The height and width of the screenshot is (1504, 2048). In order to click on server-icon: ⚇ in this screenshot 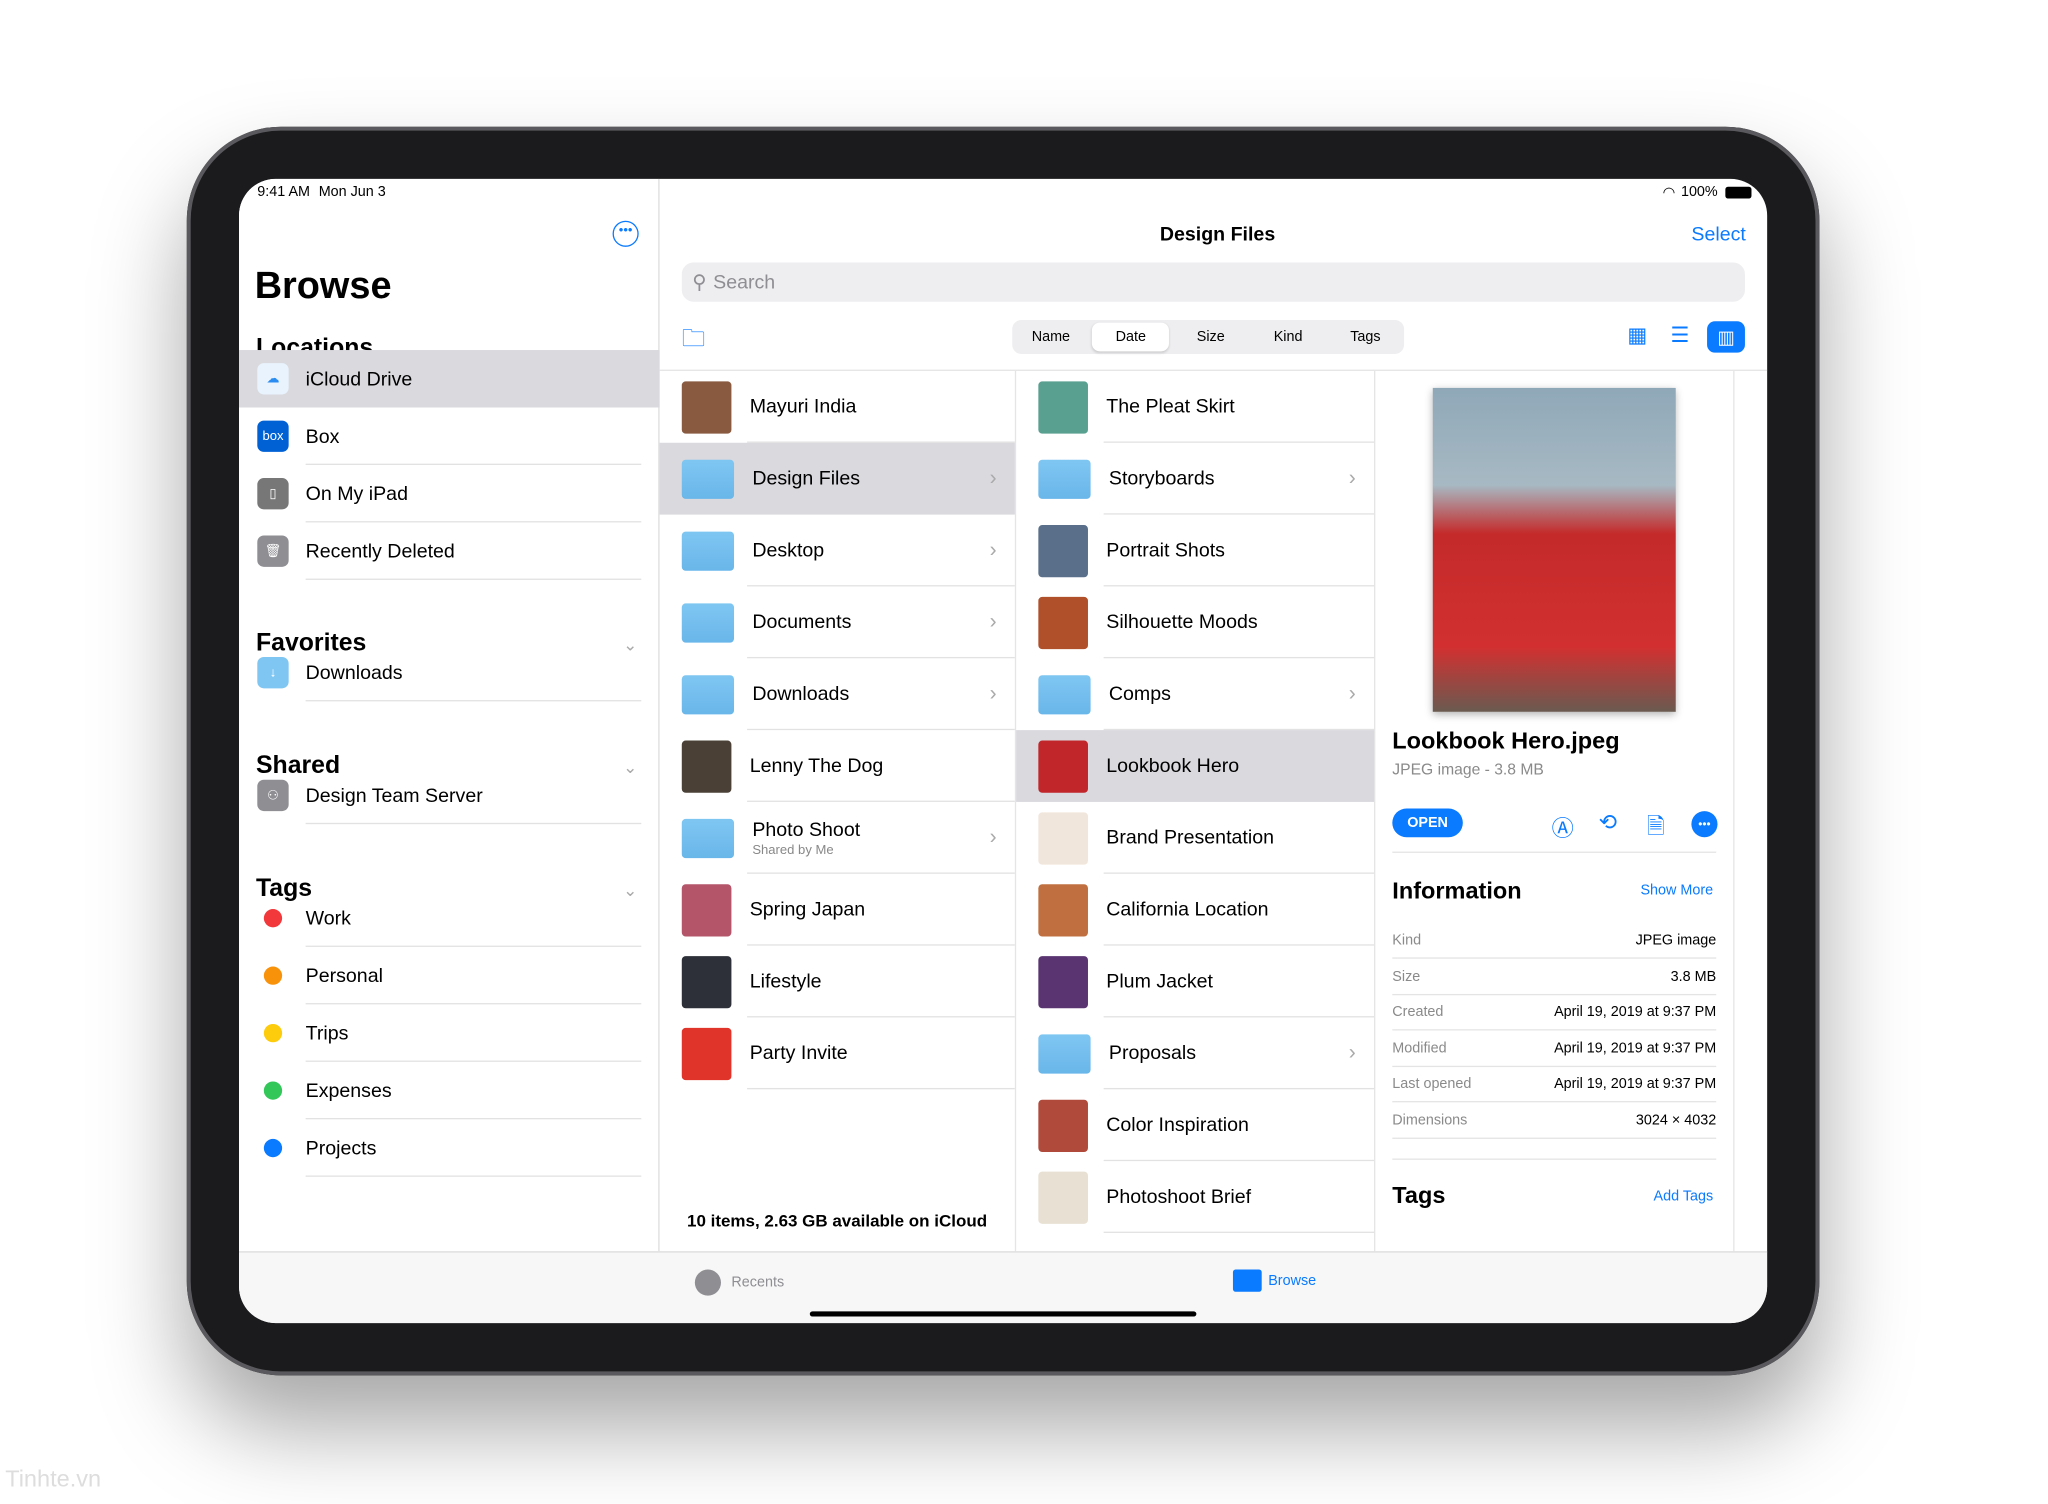, I will do `click(273, 795)`.